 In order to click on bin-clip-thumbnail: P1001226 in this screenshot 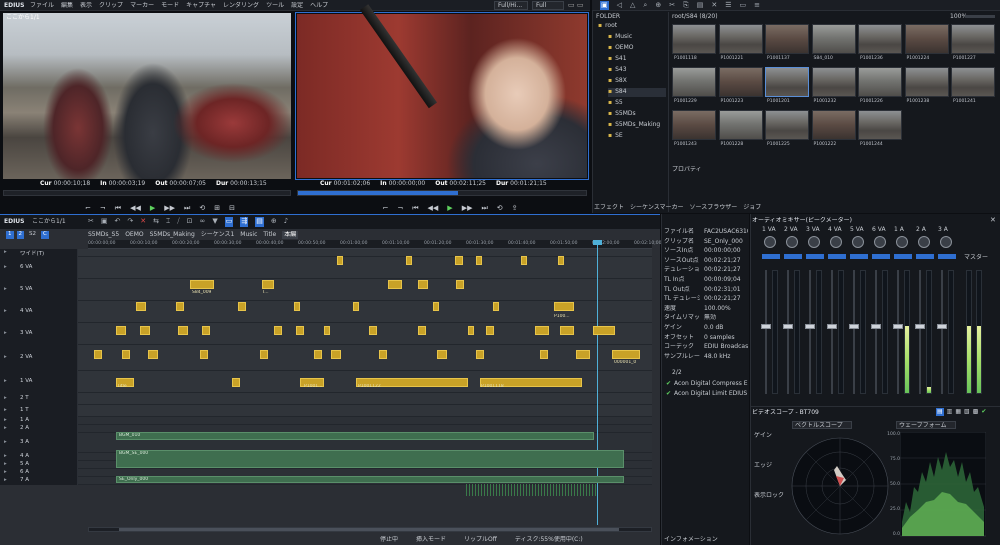, I will do `click(880, 85)`.